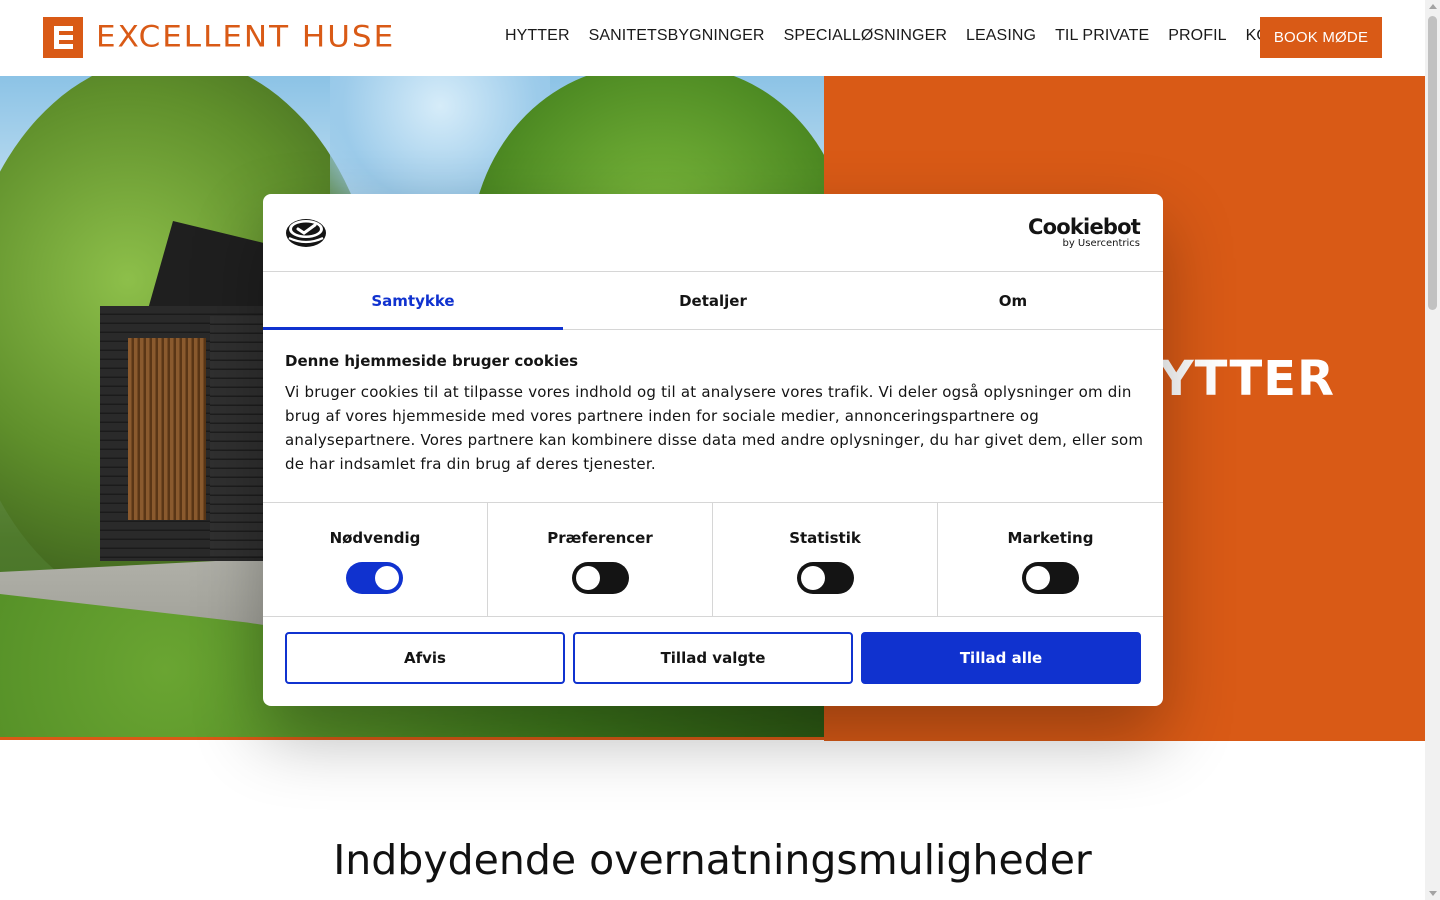 The height and width of the screenshot is (900, 1440). Describe the element at coordinates (1101, 243) in the screenshot. I see `cookiebot-brand-by: by Usercentrics` at that location.